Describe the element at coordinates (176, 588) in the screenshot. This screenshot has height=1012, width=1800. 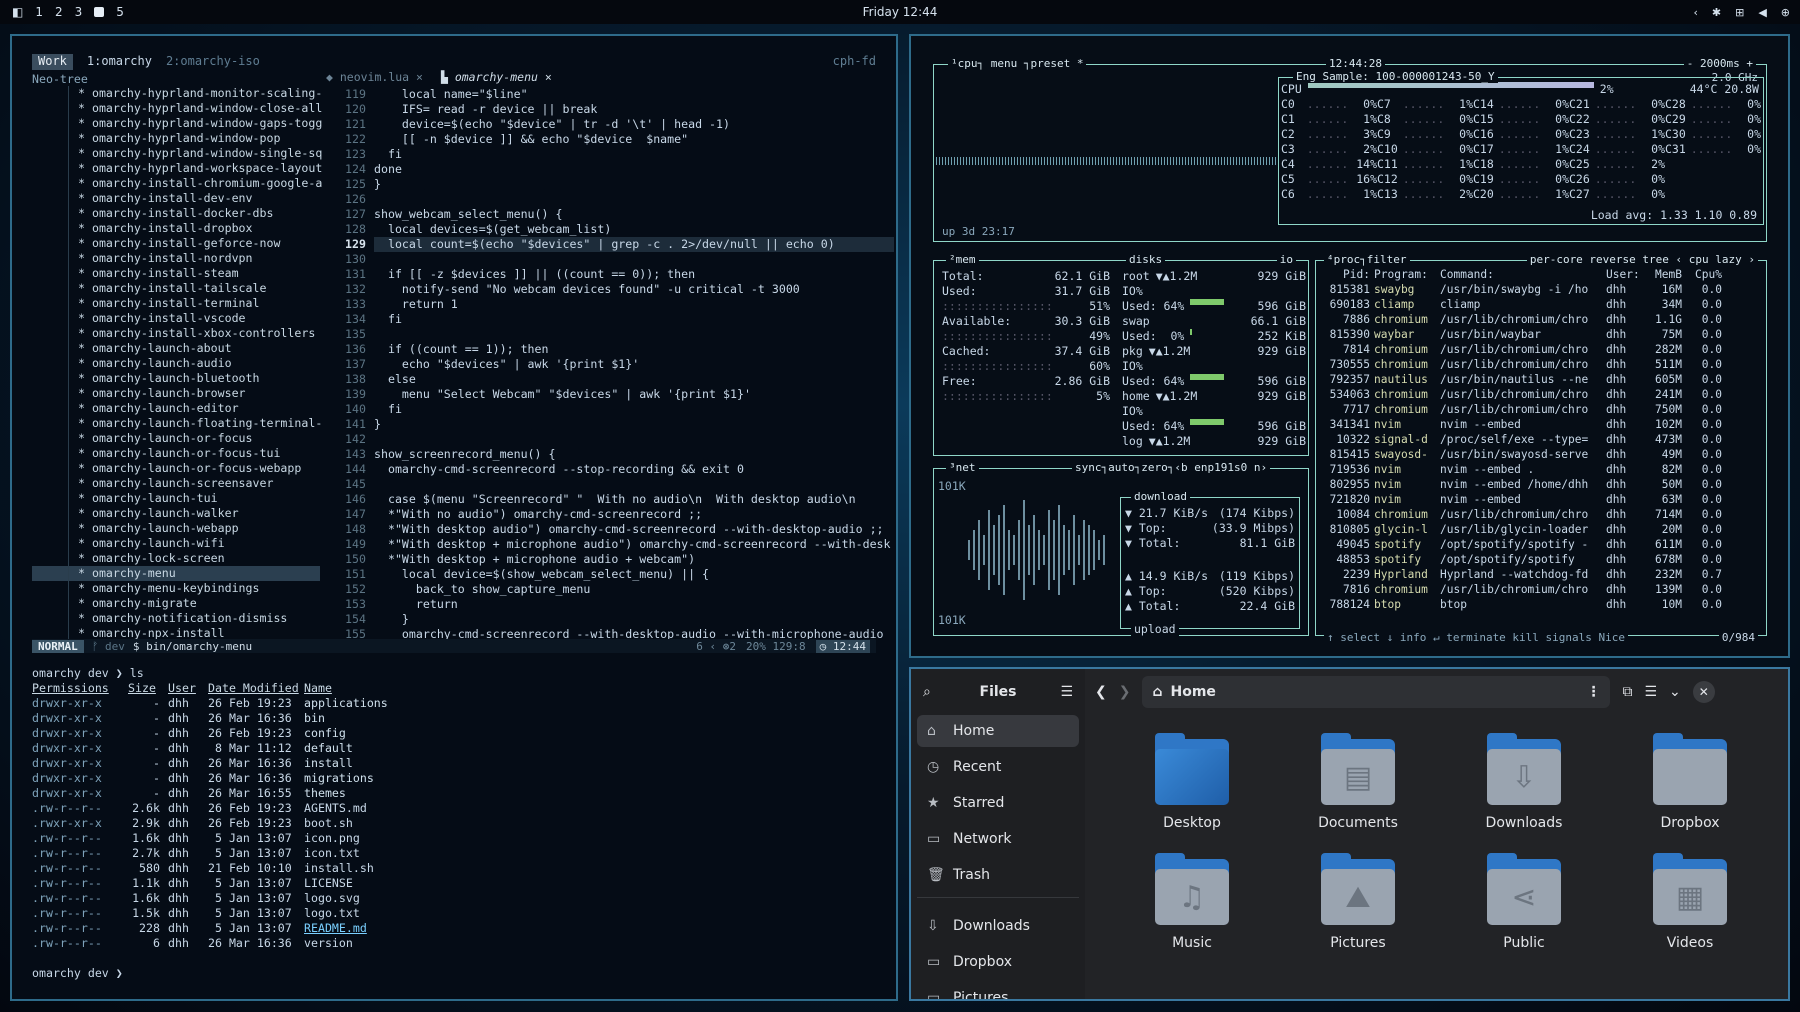
I see `tree-item: * omarchy-menu-keybindings` at that location.